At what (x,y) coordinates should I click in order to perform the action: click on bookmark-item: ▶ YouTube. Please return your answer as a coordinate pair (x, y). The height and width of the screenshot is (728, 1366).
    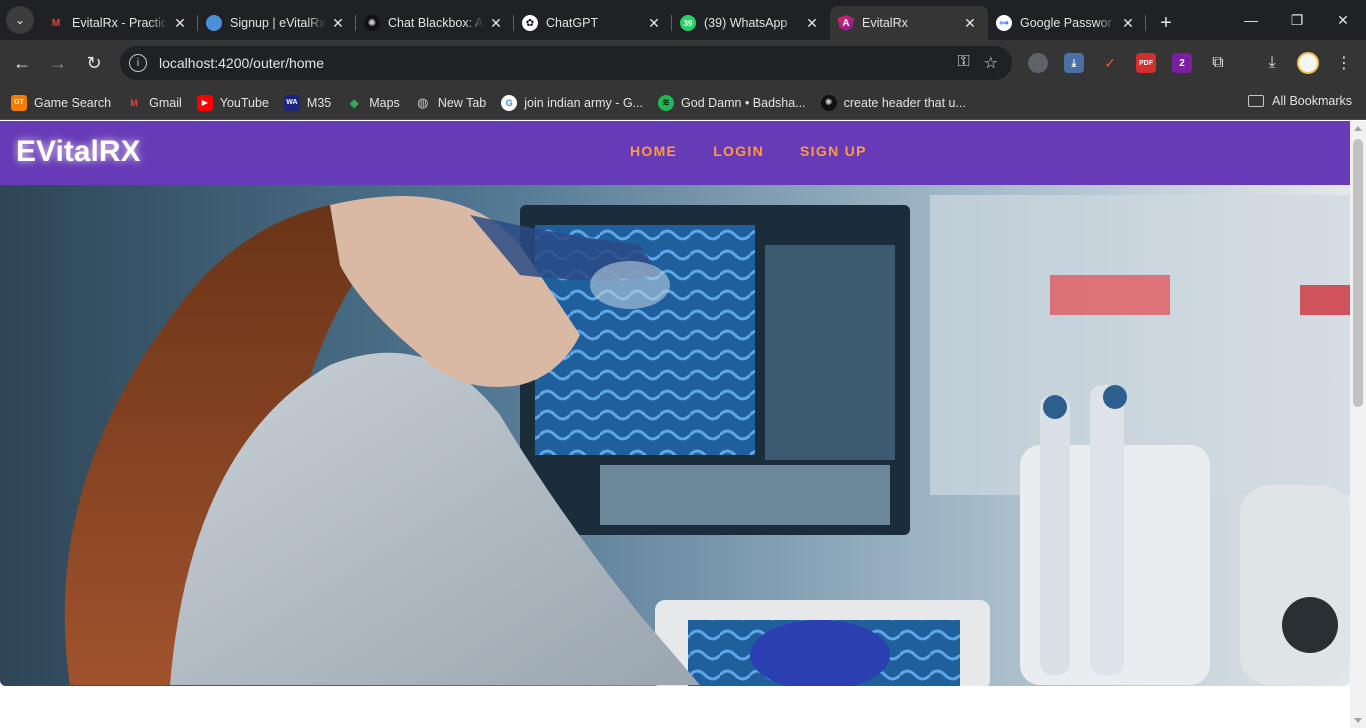
    Looking at the image, I should click on (232, 102).